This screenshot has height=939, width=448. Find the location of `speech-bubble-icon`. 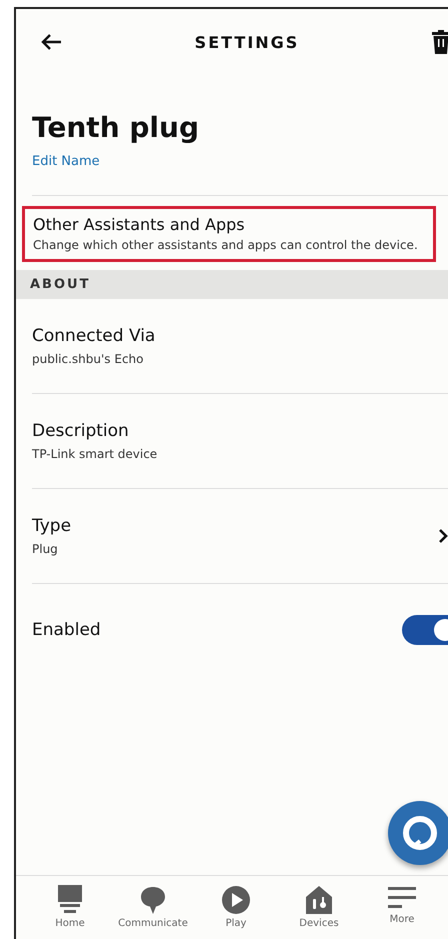

speech-bubble-icon is located at coordinates (153, 900).